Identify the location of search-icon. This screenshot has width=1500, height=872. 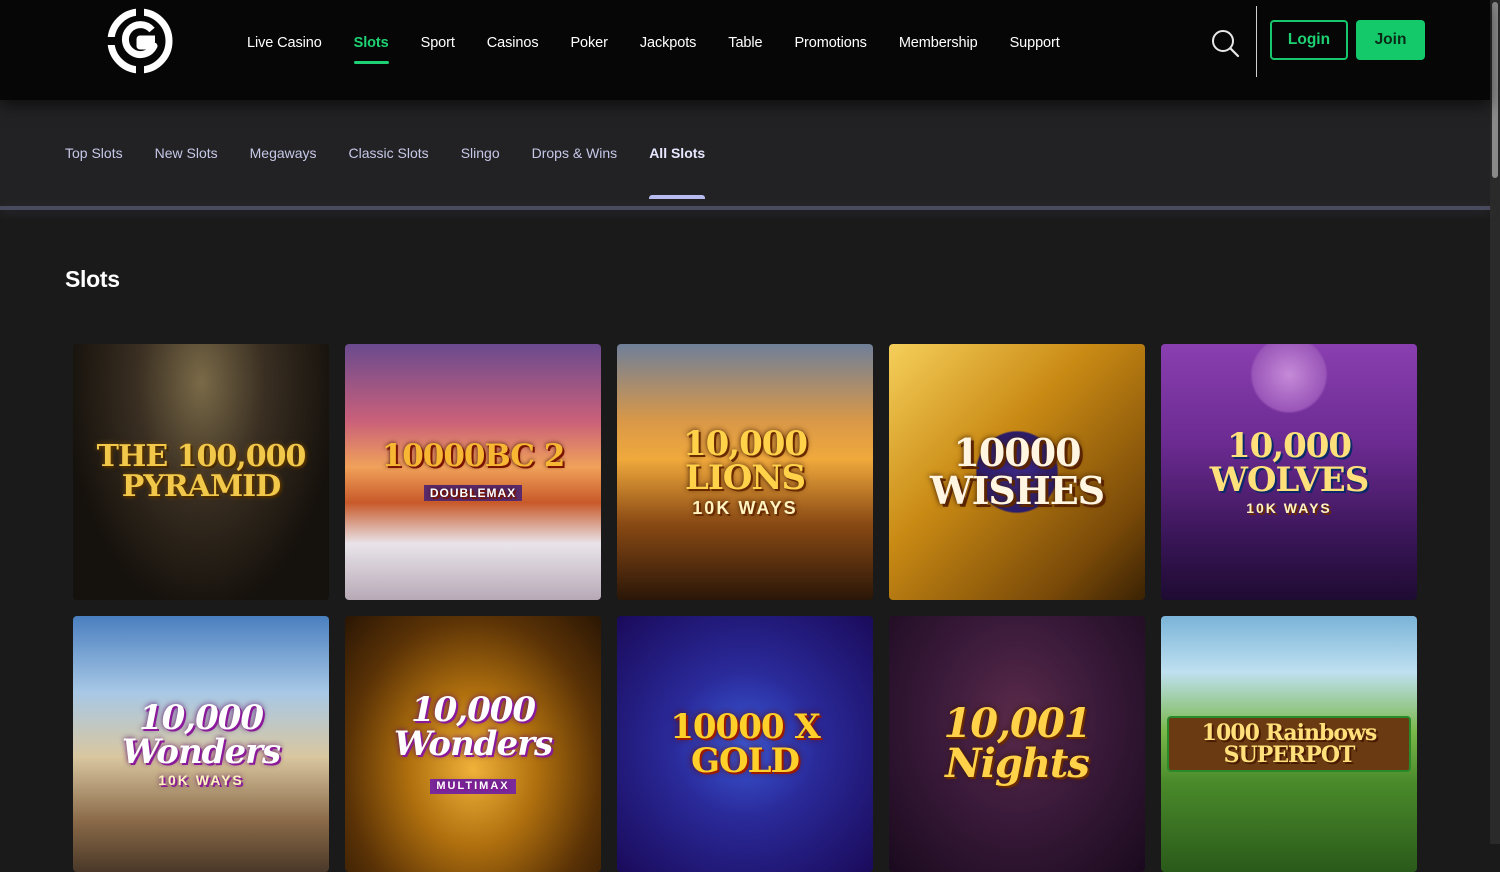
(1225, 43).